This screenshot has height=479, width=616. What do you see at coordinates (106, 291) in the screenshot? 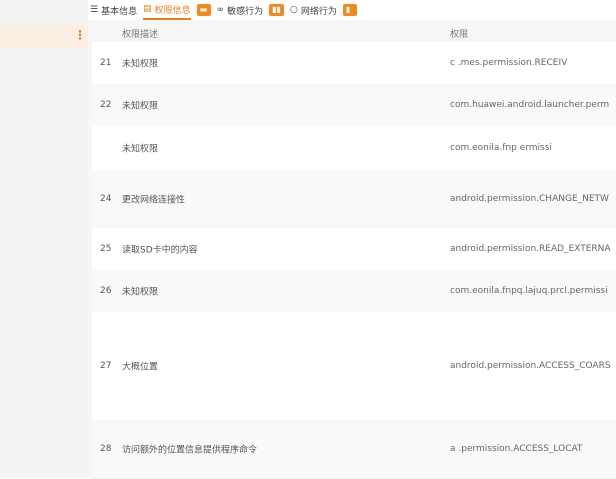
I see `cell-num: 26` at bounding box center [106, 291].